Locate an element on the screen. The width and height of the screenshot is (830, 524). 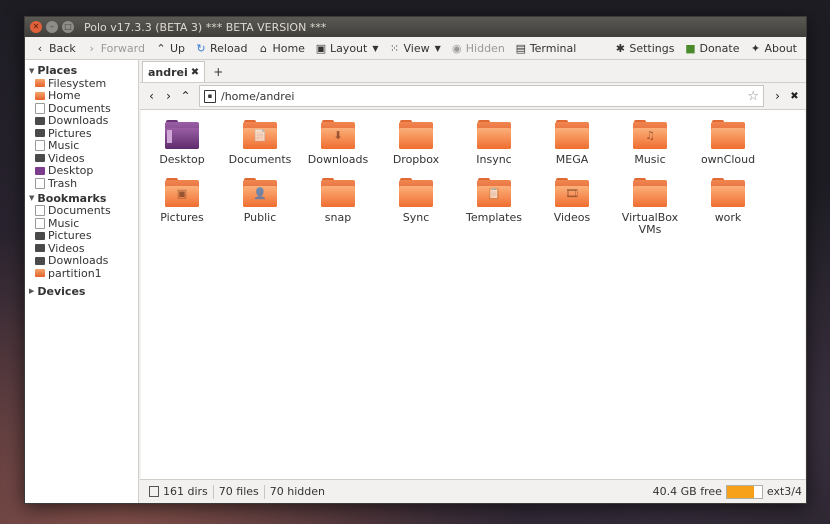
folder-item-downloads: ⬇ Downloads is located at coordinates (338, 143).